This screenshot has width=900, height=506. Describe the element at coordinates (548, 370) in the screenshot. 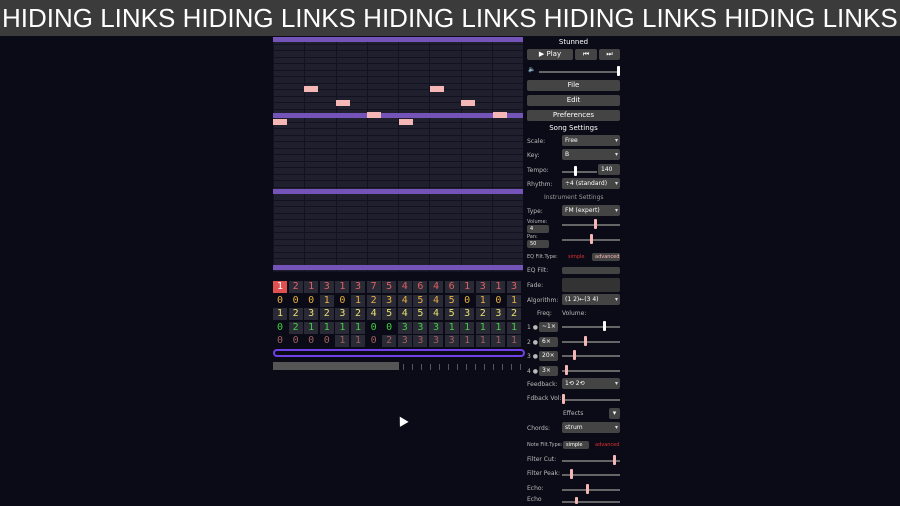

I see `operator-frequency-select: 3×` at that location.